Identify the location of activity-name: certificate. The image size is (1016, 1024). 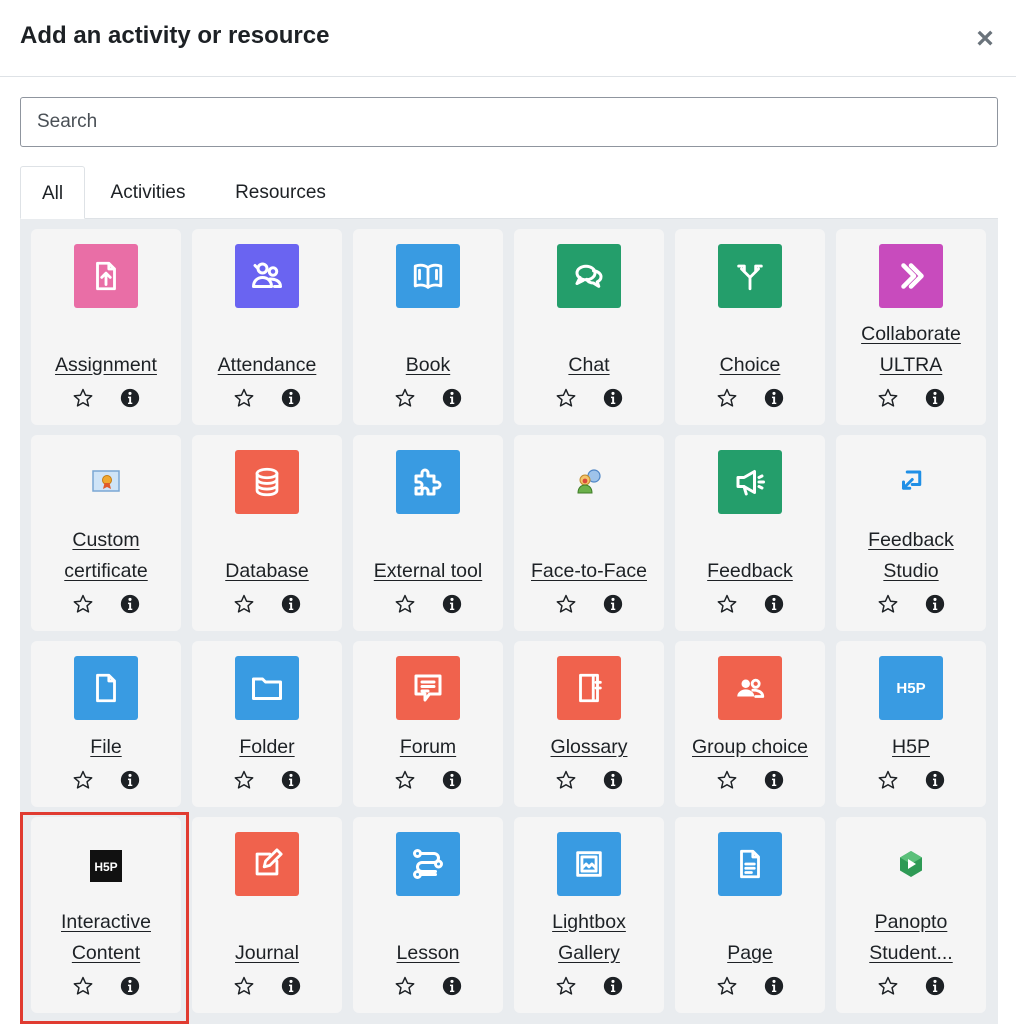
(106, 571).